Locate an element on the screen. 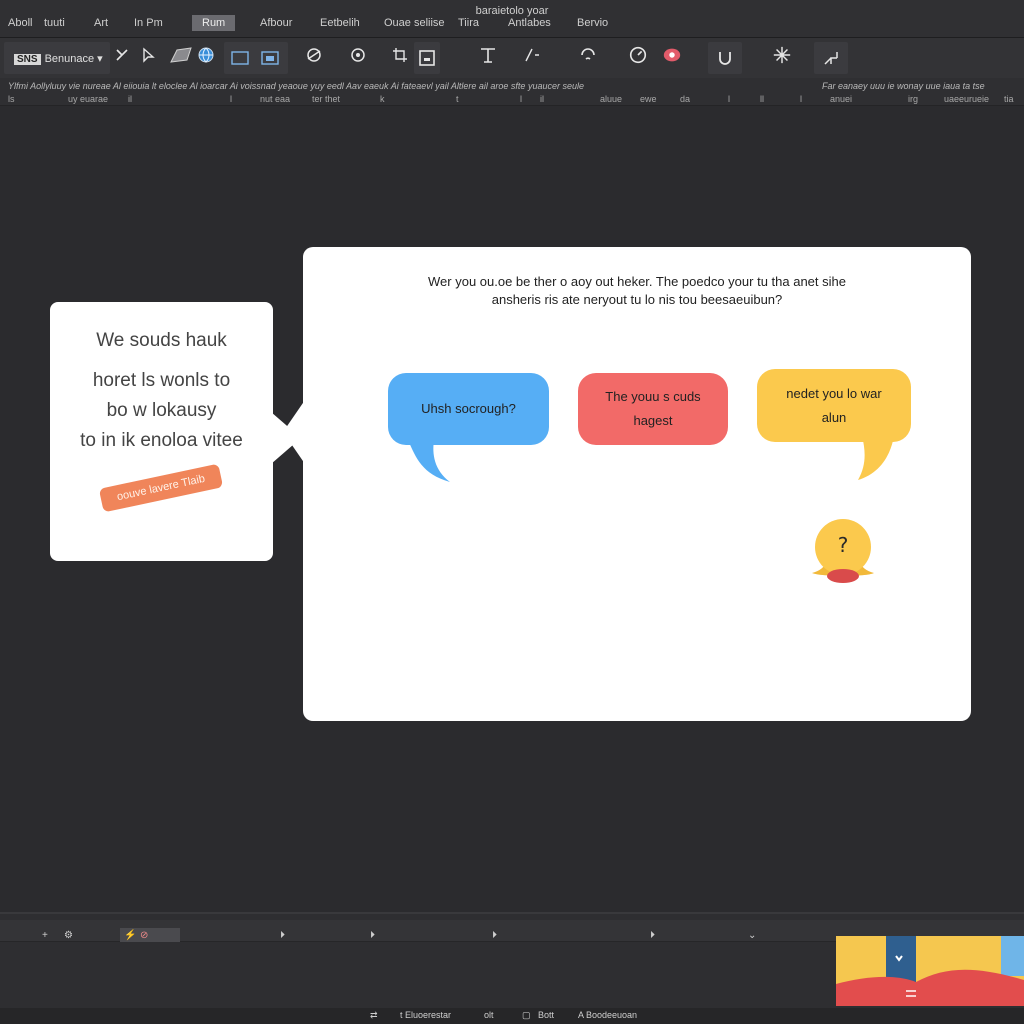 The image size is (1024, 1024). menu-item-8: Tiira is located at coordinates (468, 23).